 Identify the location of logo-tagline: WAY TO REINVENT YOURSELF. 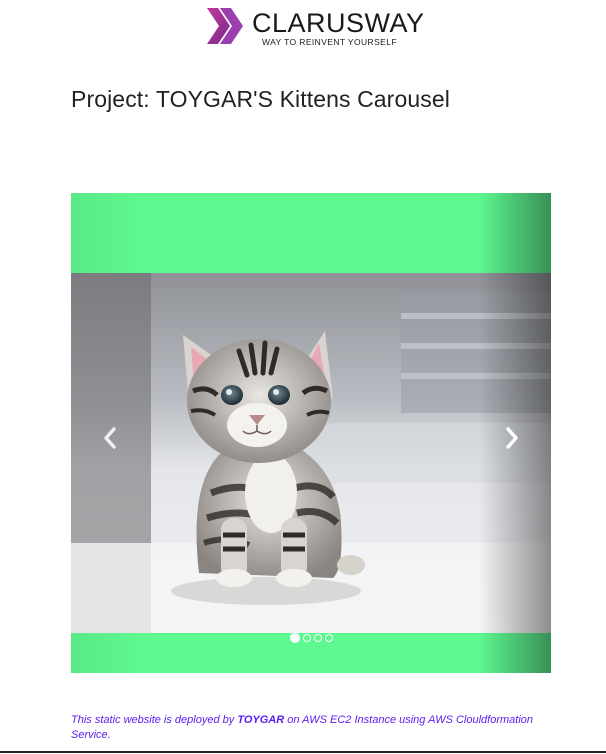
(329, 42).